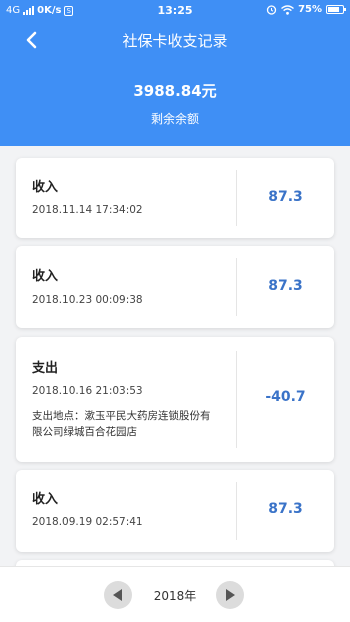  I want to click on page-title: 社保卡收支记录, so click(175, 41).